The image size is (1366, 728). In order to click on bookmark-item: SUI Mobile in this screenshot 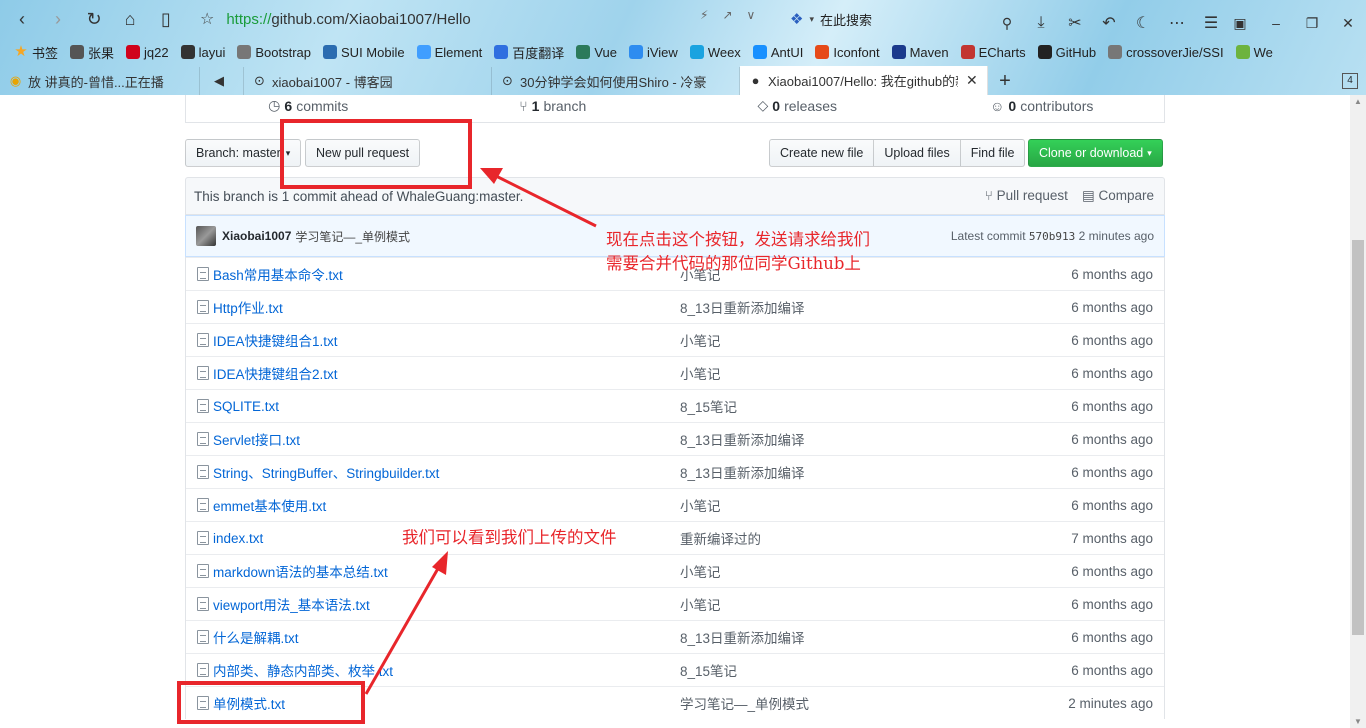, I will do `click(364, 52)`.